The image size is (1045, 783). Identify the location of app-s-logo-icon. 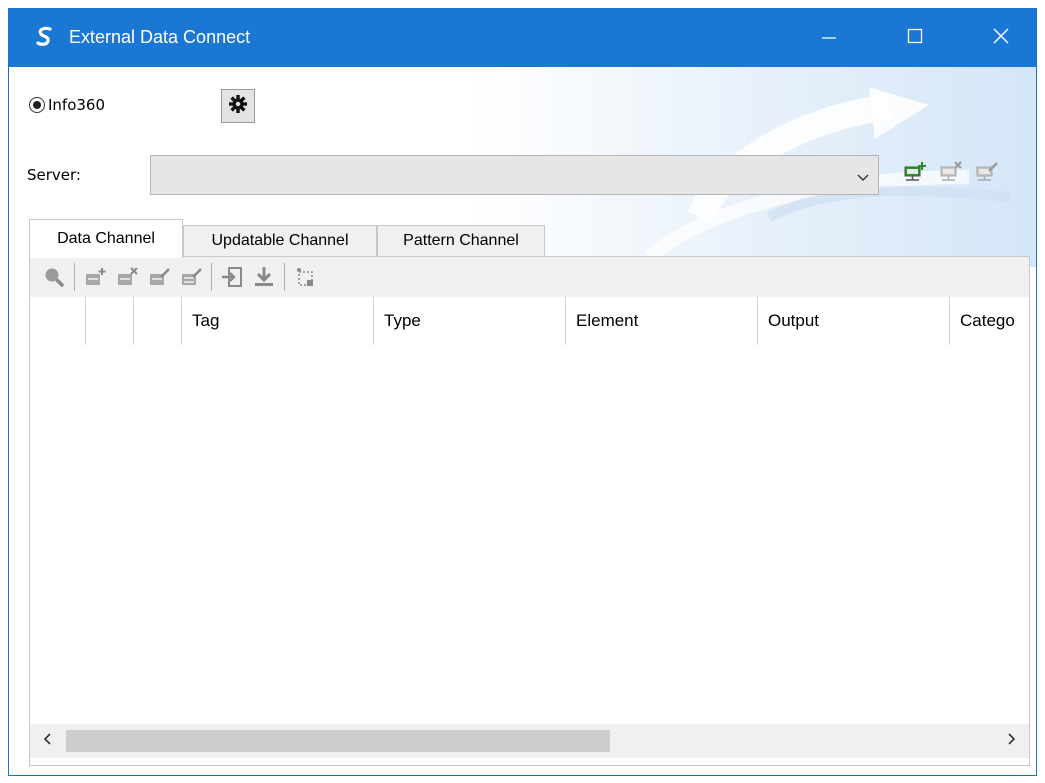
(45, 37).